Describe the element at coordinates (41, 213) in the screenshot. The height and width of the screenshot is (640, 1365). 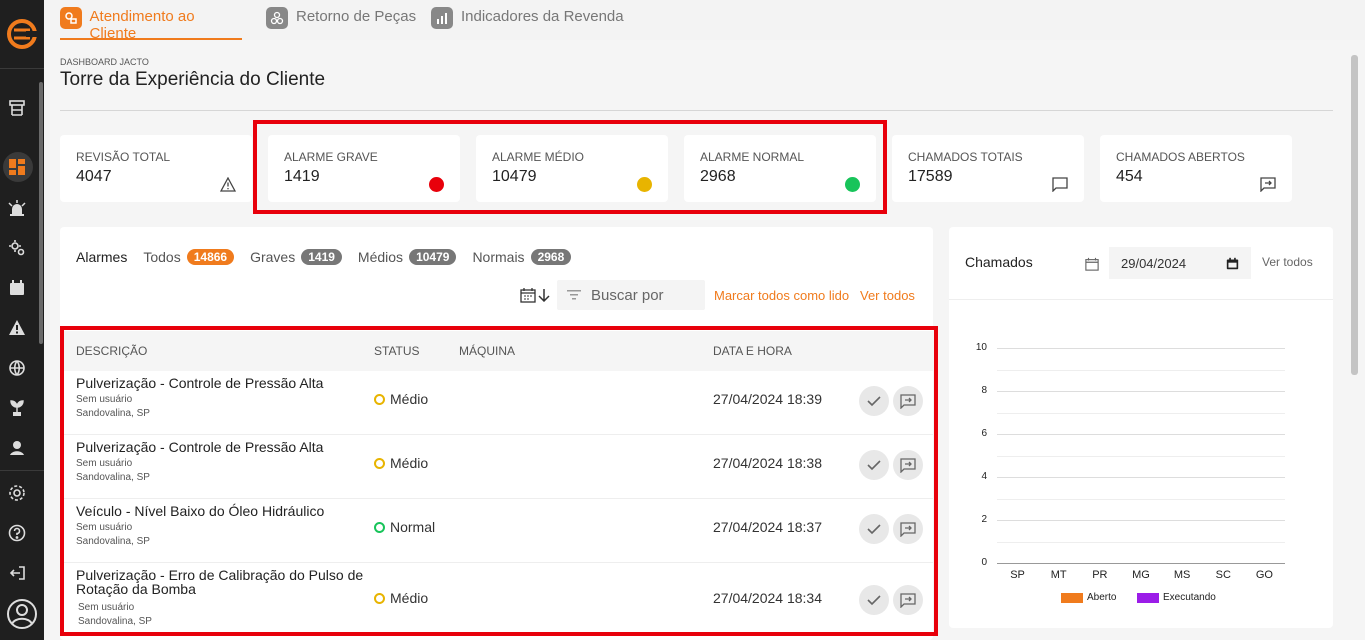
I see `sidebar-scrollbar` at that location.